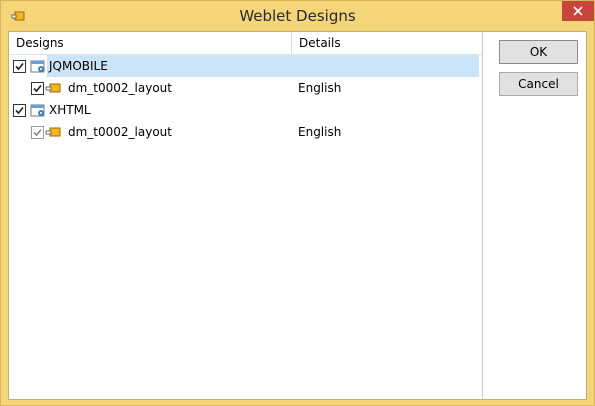  What do you see at coordinates (78, 66) in the screenshot?
I see `row-label: JQMOBILE` at bounding box center [78, 66].